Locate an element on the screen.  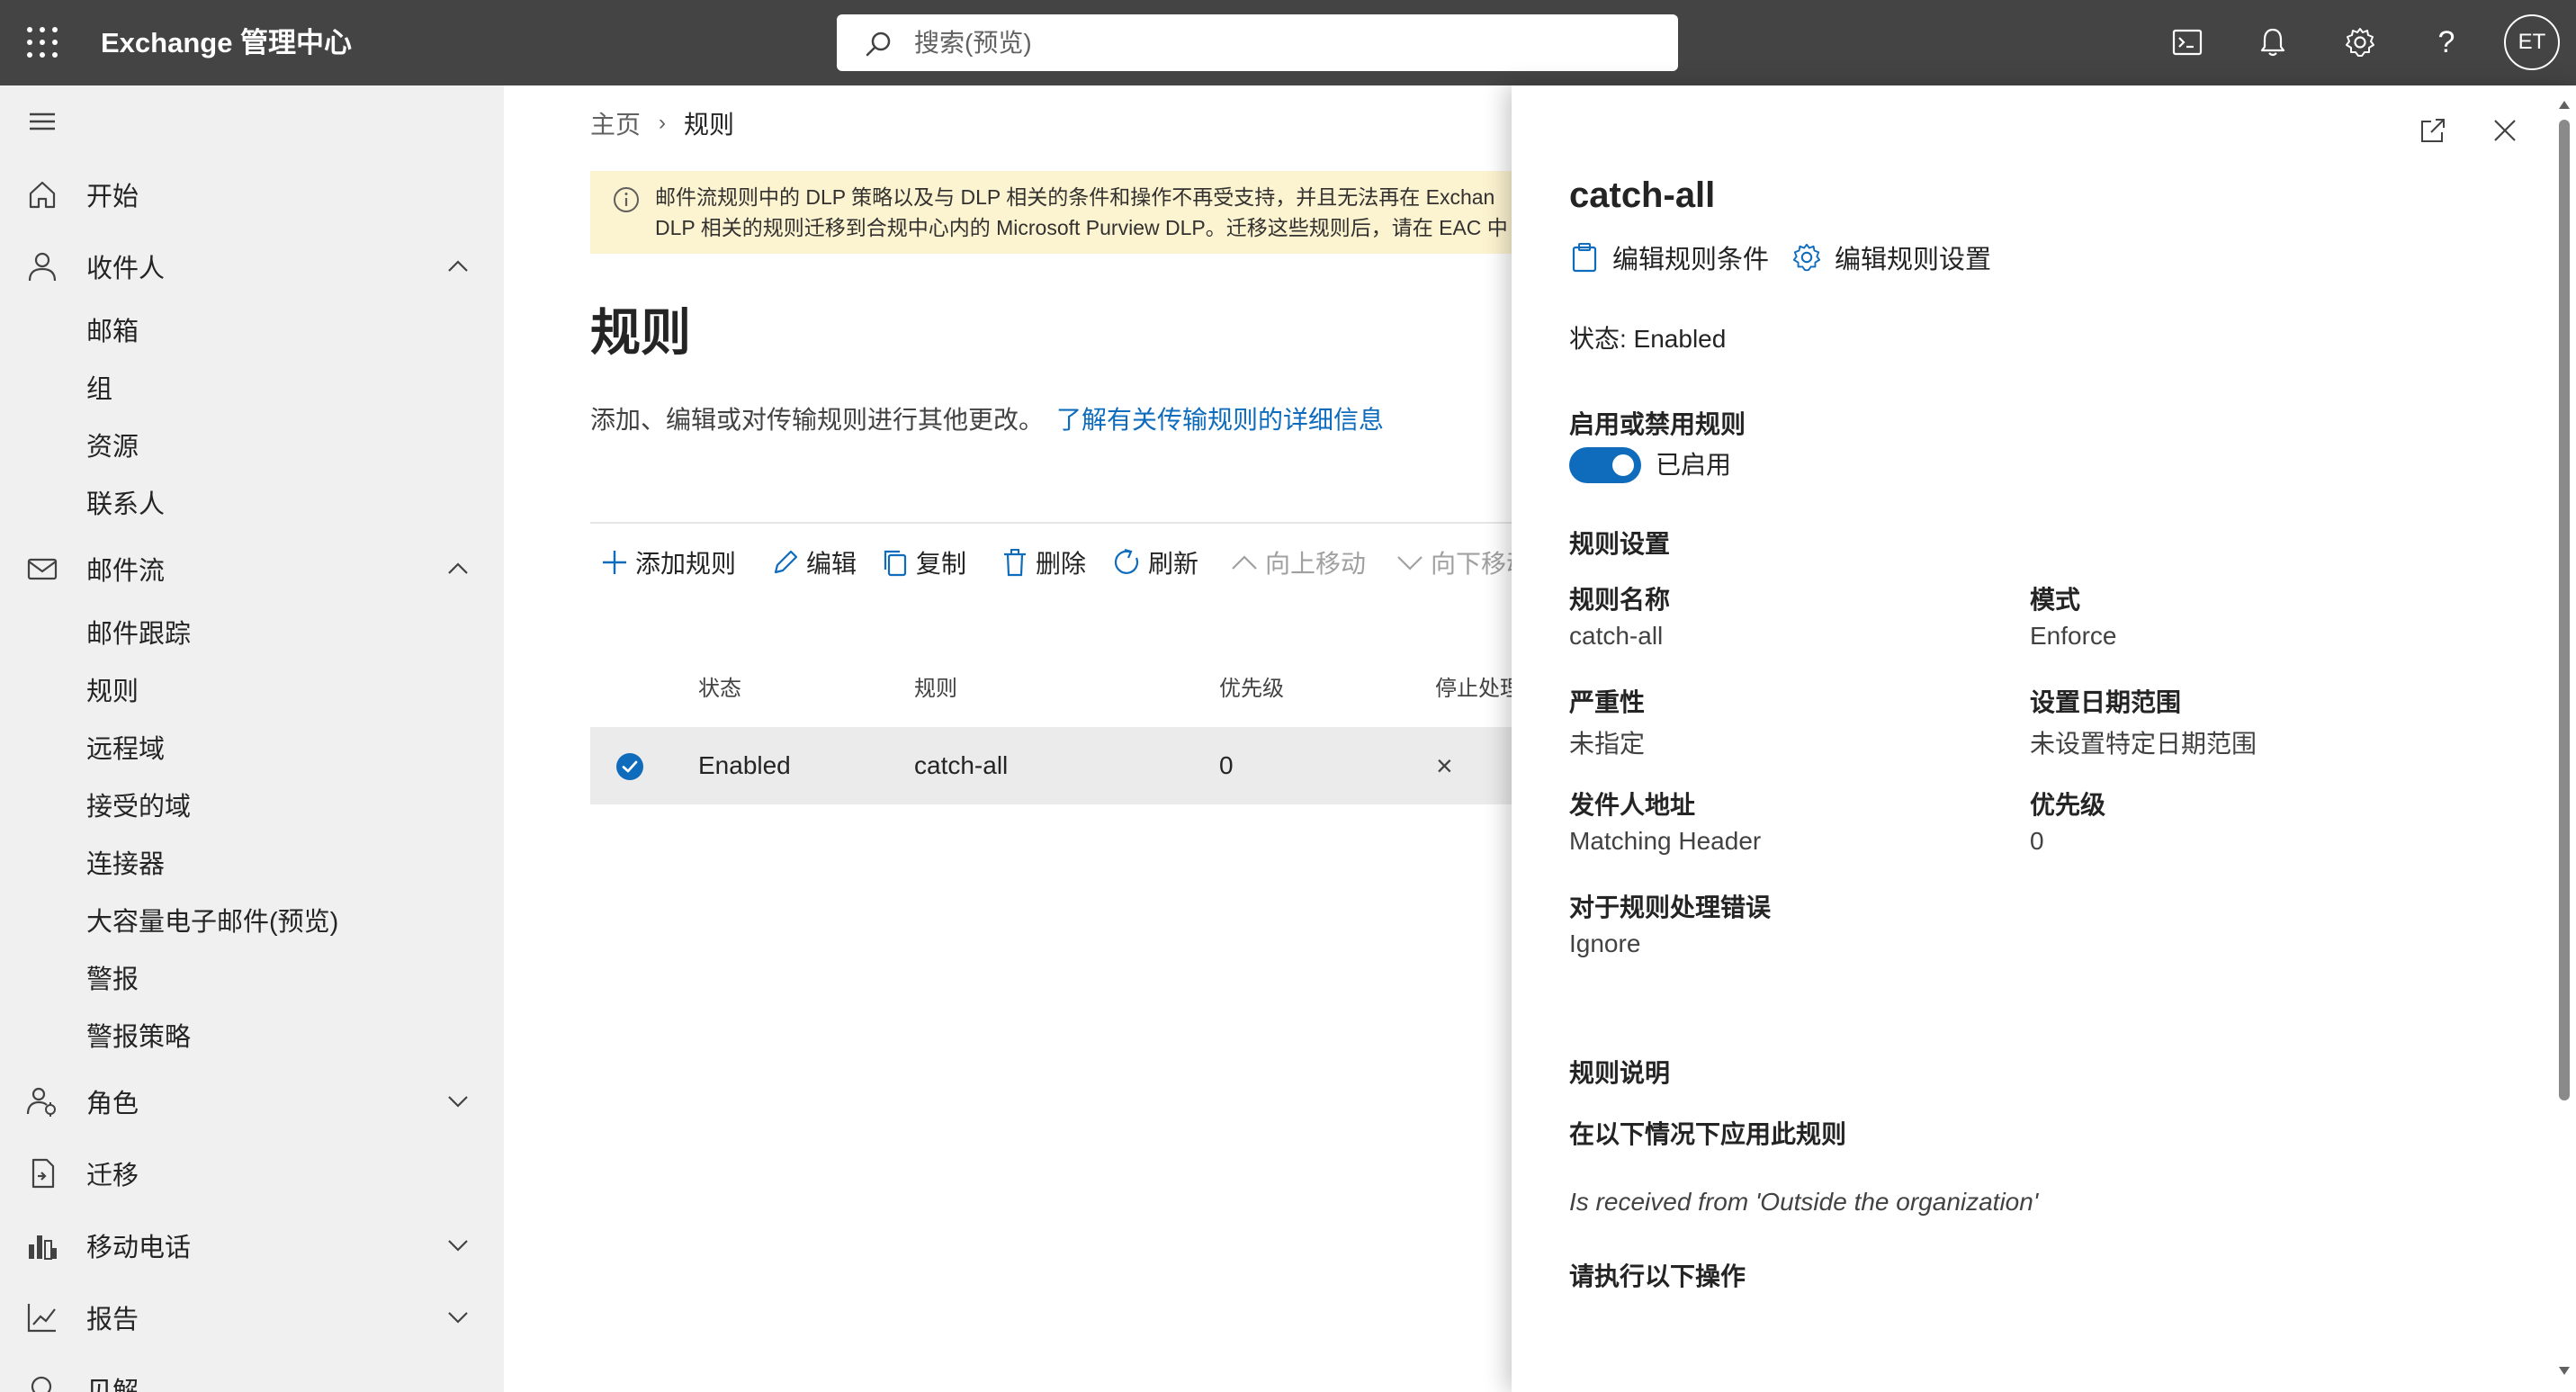
person-icon is located at coordinates (43, 267).